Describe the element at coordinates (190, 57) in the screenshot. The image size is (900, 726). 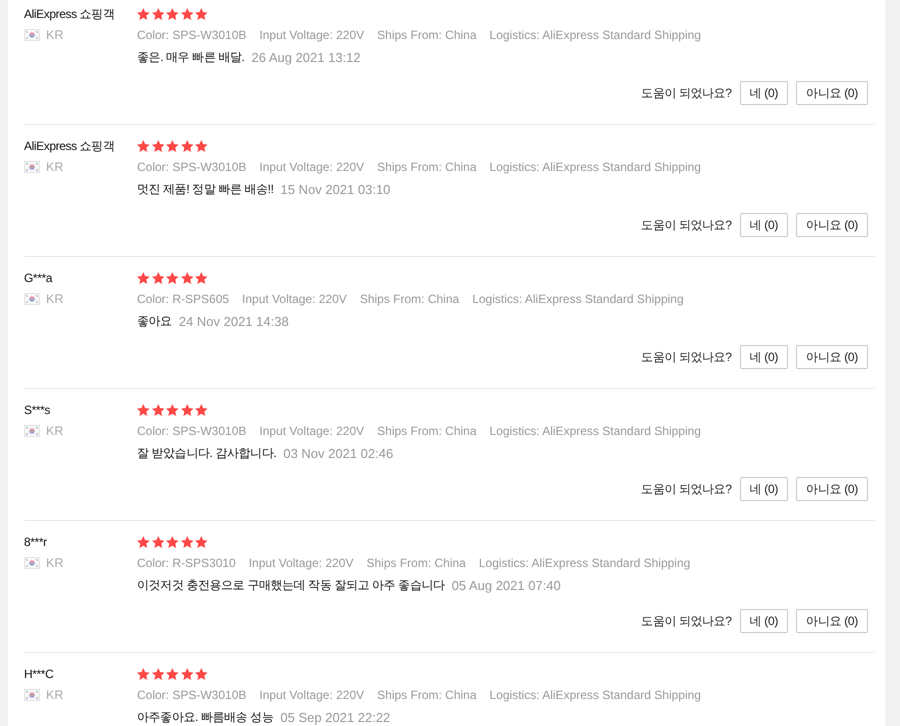
I see `review-comment: 좋은. 매우 빠른 배달.` at that location.